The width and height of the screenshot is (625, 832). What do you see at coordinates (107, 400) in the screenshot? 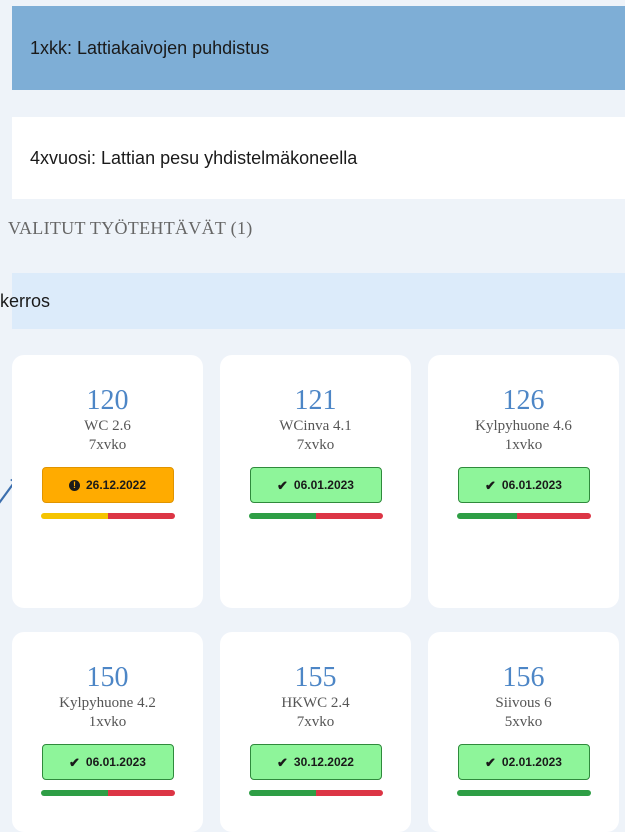
I see `room-number: 120` at bounding box center [107, 400].